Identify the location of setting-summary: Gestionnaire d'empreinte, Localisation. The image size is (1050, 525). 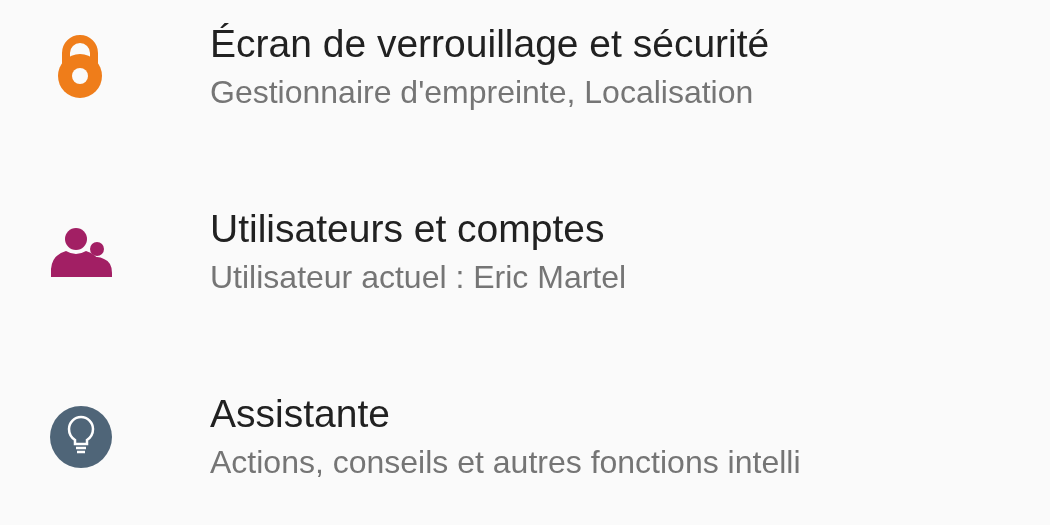
(482, 92).